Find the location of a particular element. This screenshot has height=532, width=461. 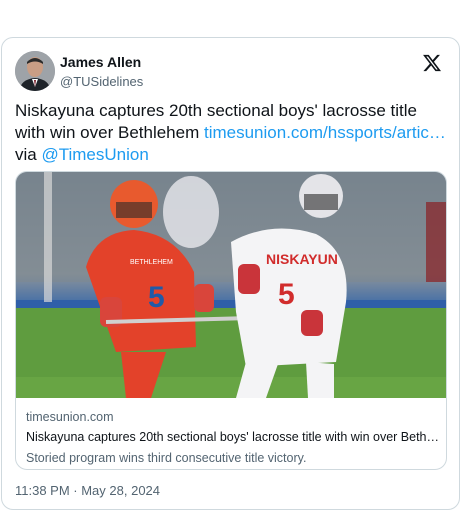

left-jersey-number: 5 is located at coordinates (156, 297).